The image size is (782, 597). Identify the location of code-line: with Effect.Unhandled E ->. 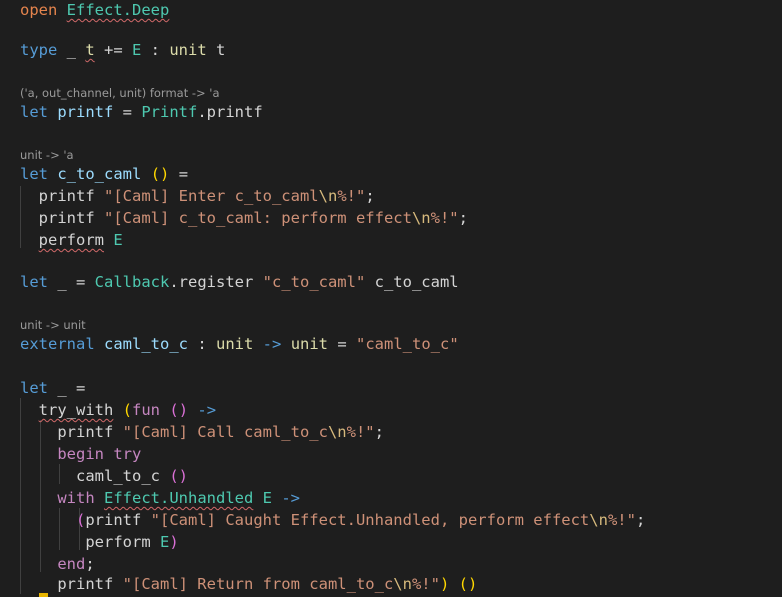
(160, 498).